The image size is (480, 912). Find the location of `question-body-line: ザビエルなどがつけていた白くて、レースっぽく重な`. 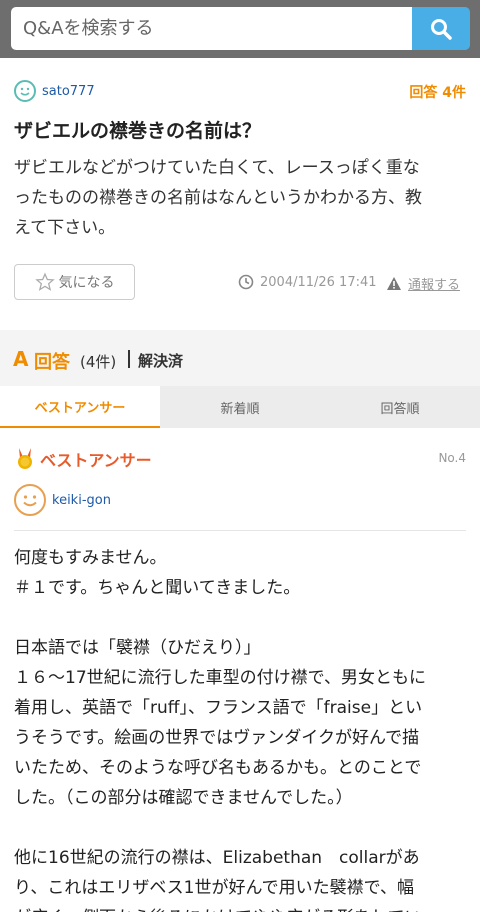

question-body-line: ザビエルなどがつけていた白くて、レースっぽく重な is located at coordinates (217, 168).